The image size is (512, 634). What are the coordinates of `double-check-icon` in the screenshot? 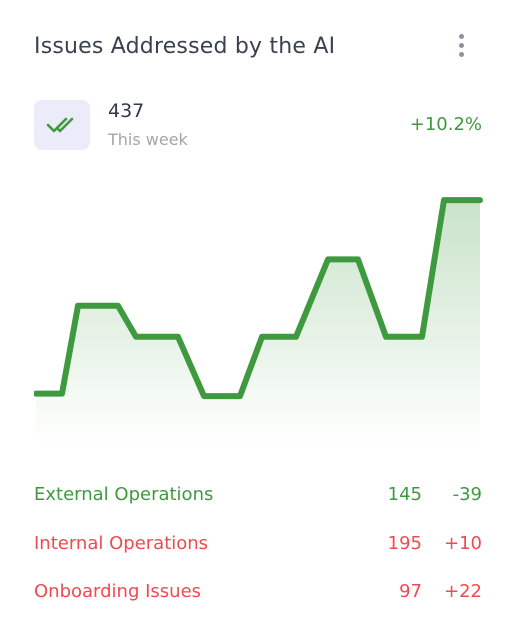 It's located at (62, 125).